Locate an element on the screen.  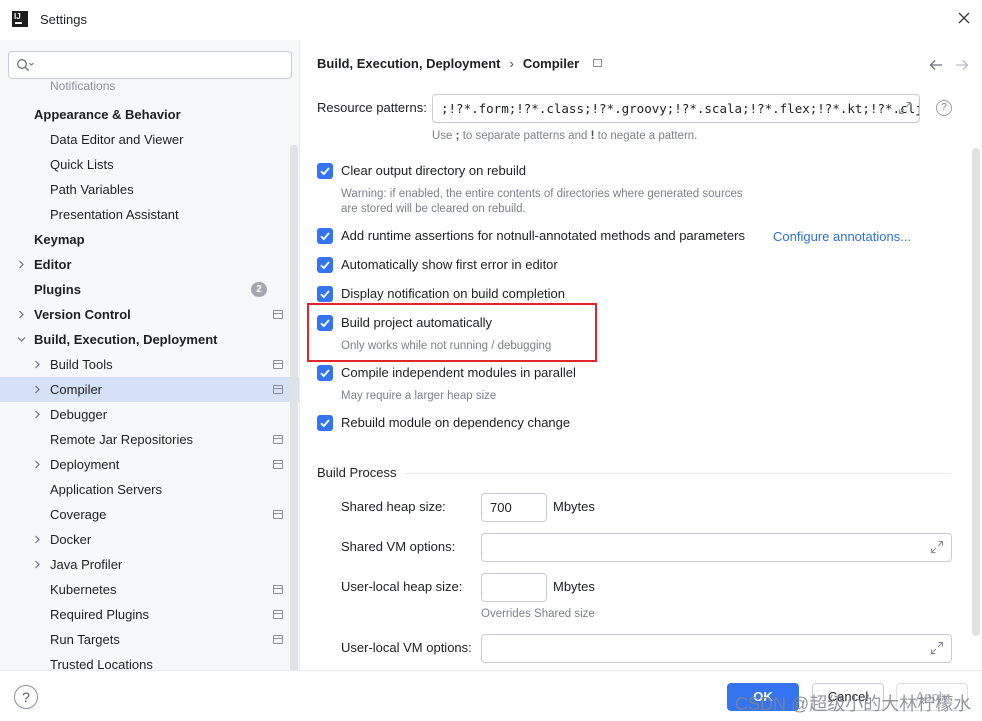
sidebar-item: Quick Lists is located at coordinates (145, 164).